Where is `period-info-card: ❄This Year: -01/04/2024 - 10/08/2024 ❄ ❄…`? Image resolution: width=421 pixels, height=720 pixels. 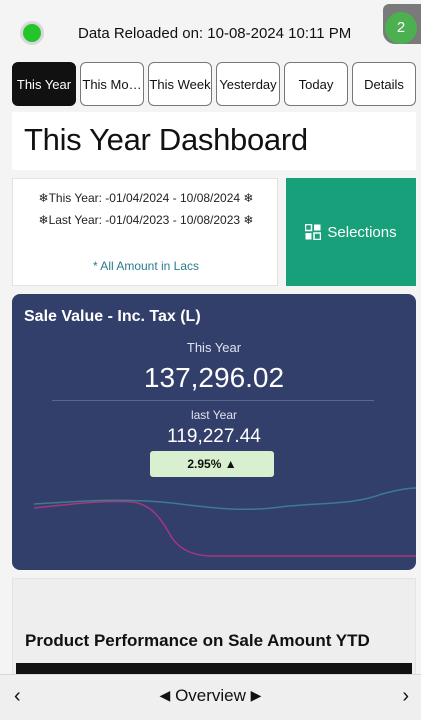
period-info-card: ❄This Year: -01/04/2024 - 10/08/2024 ❄ ❄… is located at coordinates (145, 232).